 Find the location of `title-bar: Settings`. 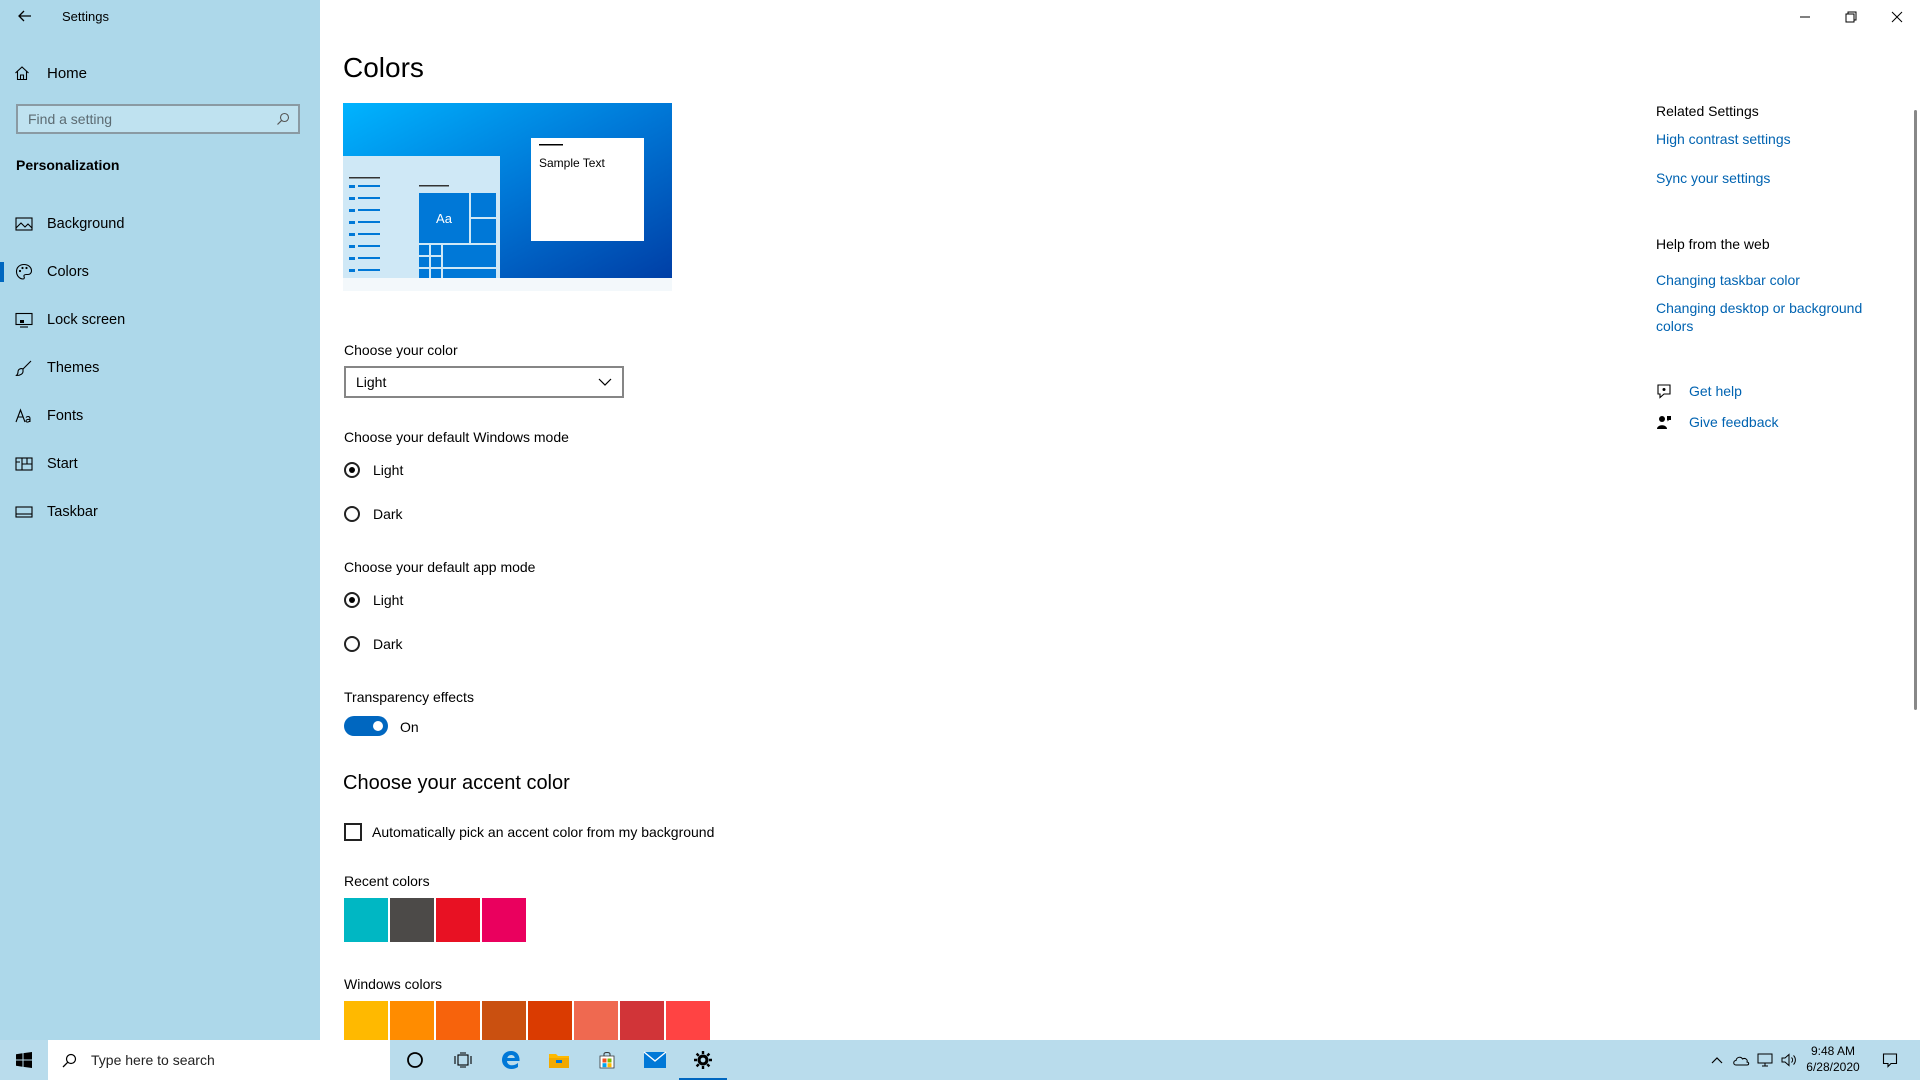

title-bar: Settings is located at coordinates (160, 17).